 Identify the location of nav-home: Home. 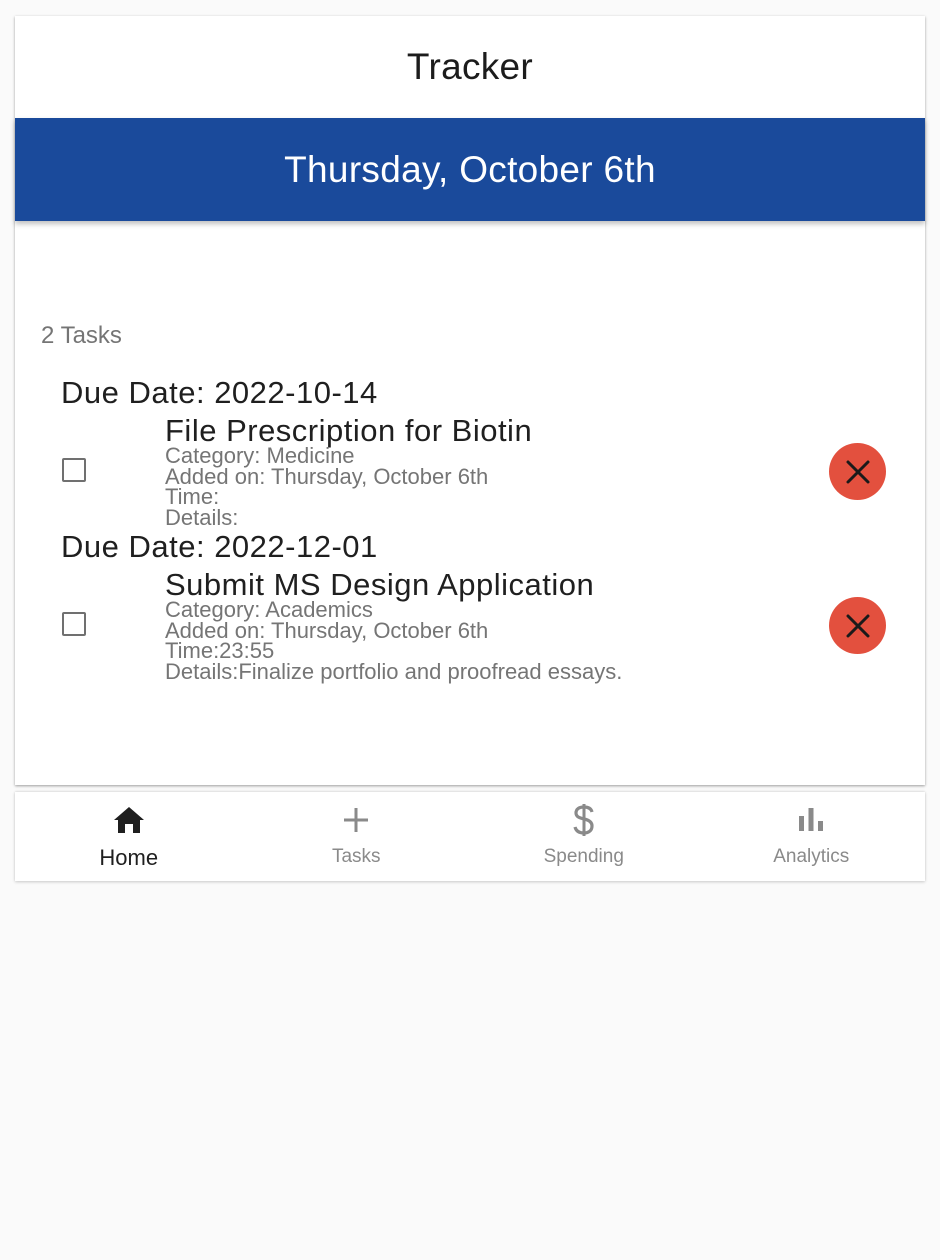
(129, 836).